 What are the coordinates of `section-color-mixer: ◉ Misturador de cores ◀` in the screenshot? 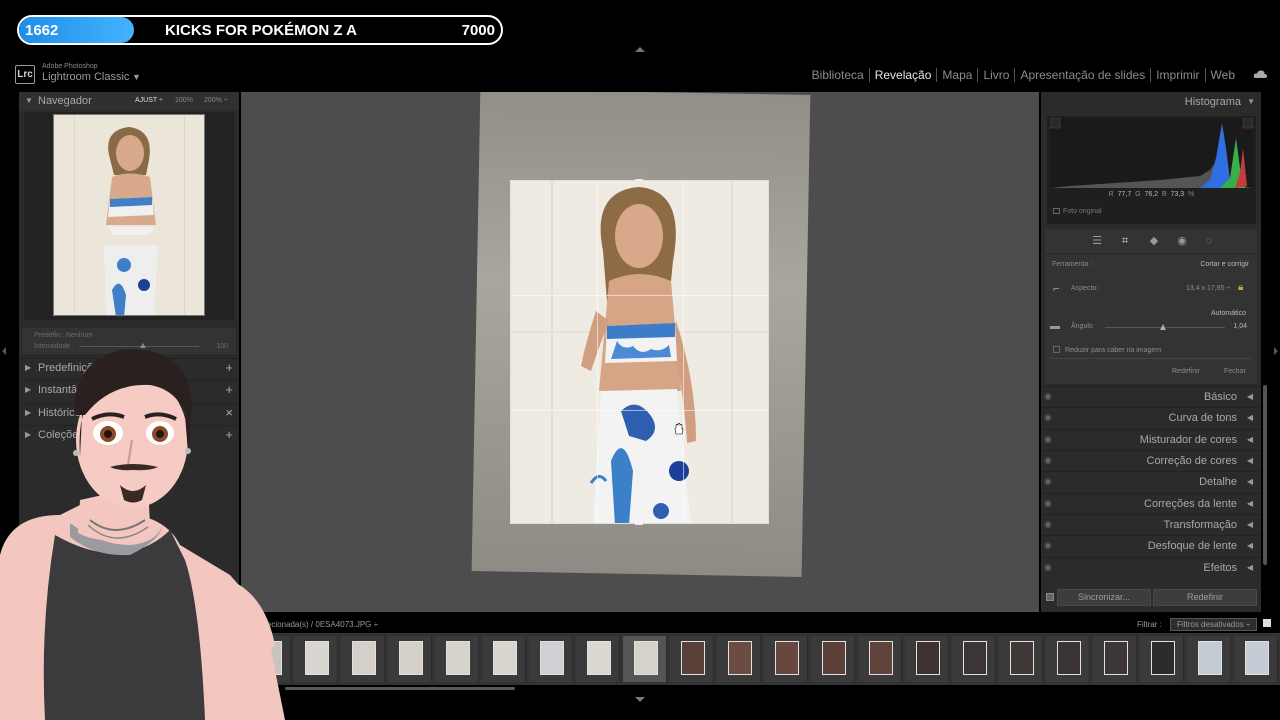 It's located at (1151, 439).